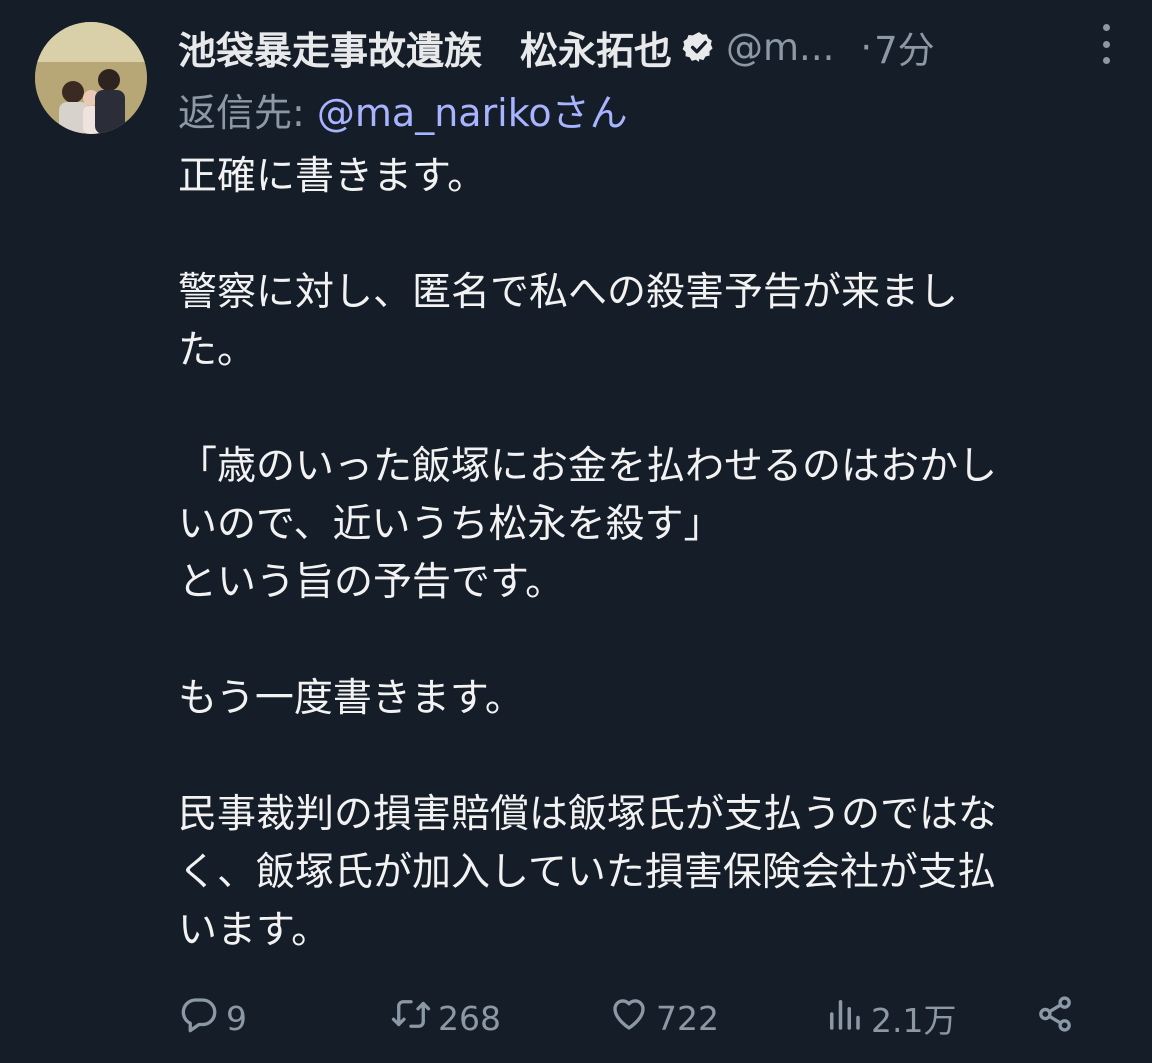 The image size is (1152, 1063). I want to click on reply-to-line: 返信先: @ma_narikoさん, so click(403, 109).